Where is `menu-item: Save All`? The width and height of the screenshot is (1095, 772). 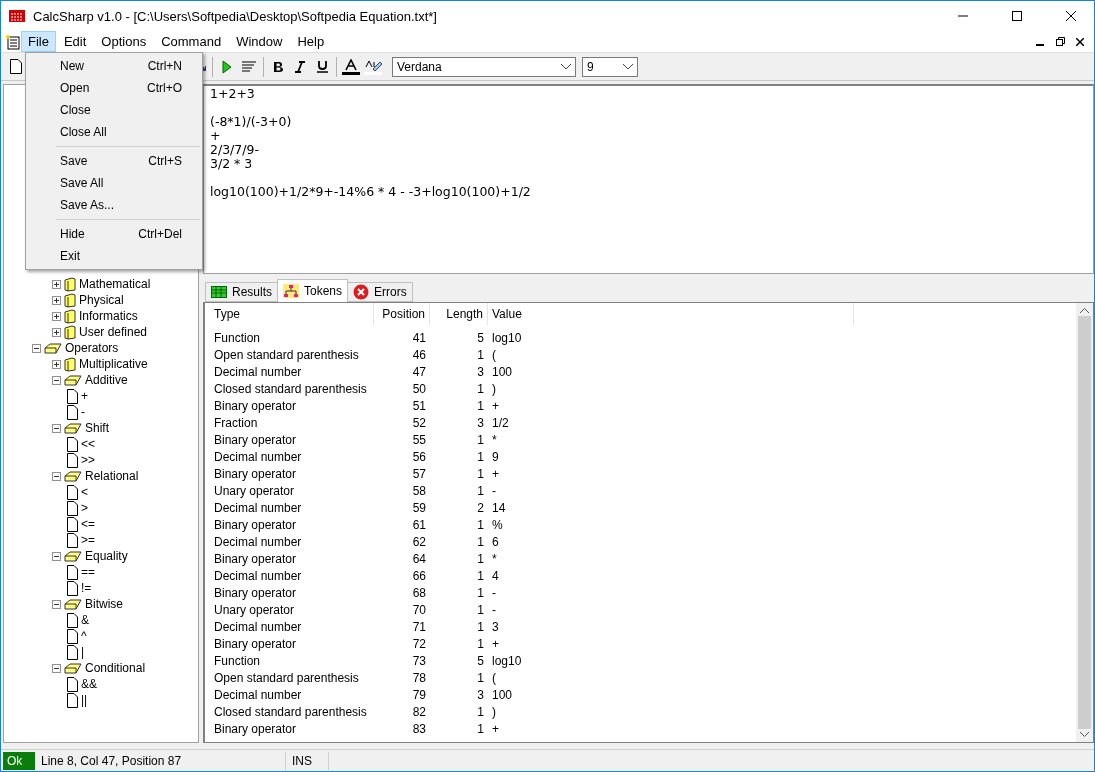
menu-item: Save All is located at coordinates (114, 183).